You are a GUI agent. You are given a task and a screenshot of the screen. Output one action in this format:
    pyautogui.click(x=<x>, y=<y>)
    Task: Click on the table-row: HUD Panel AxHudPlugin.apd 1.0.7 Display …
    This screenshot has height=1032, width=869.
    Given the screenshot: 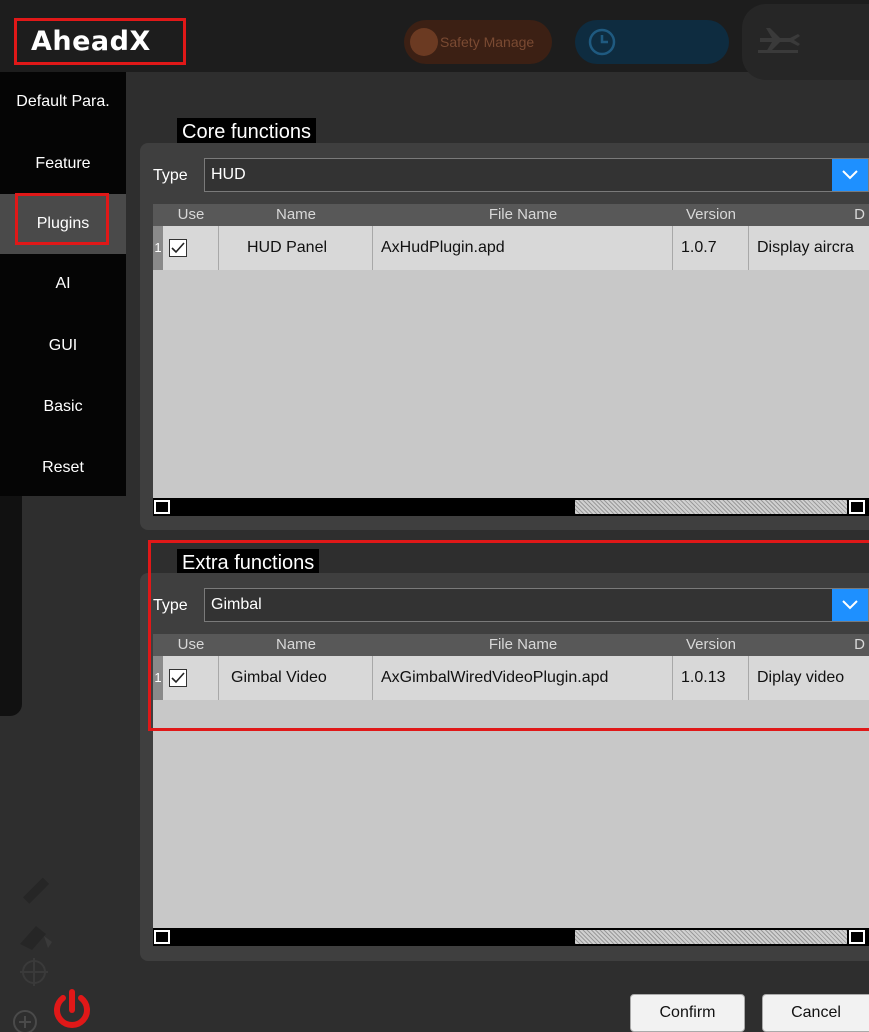 What is the action you would take?
    pyautogui.click(x=516, y=248)
    